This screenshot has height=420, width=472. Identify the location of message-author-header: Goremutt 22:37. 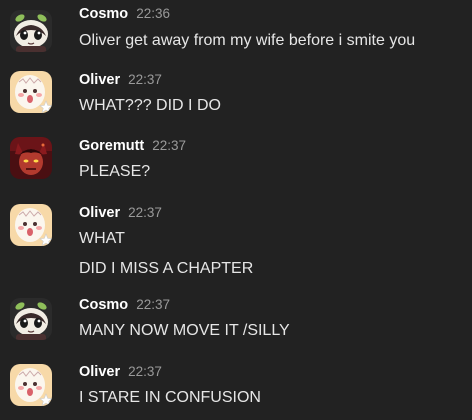
(132, 146).